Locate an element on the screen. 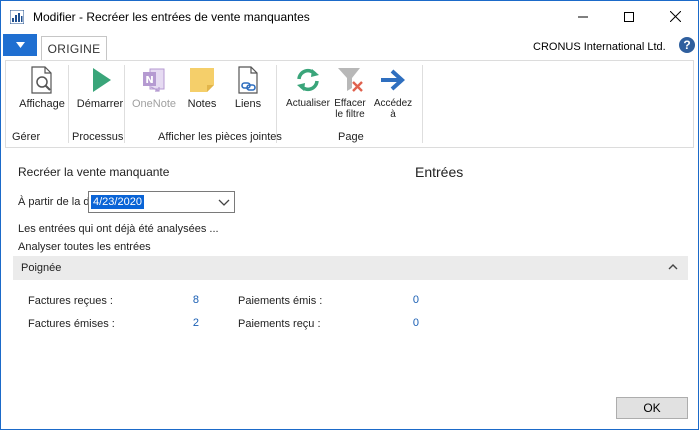  entries-heading: Entrées is located at coordinates (439, 172).